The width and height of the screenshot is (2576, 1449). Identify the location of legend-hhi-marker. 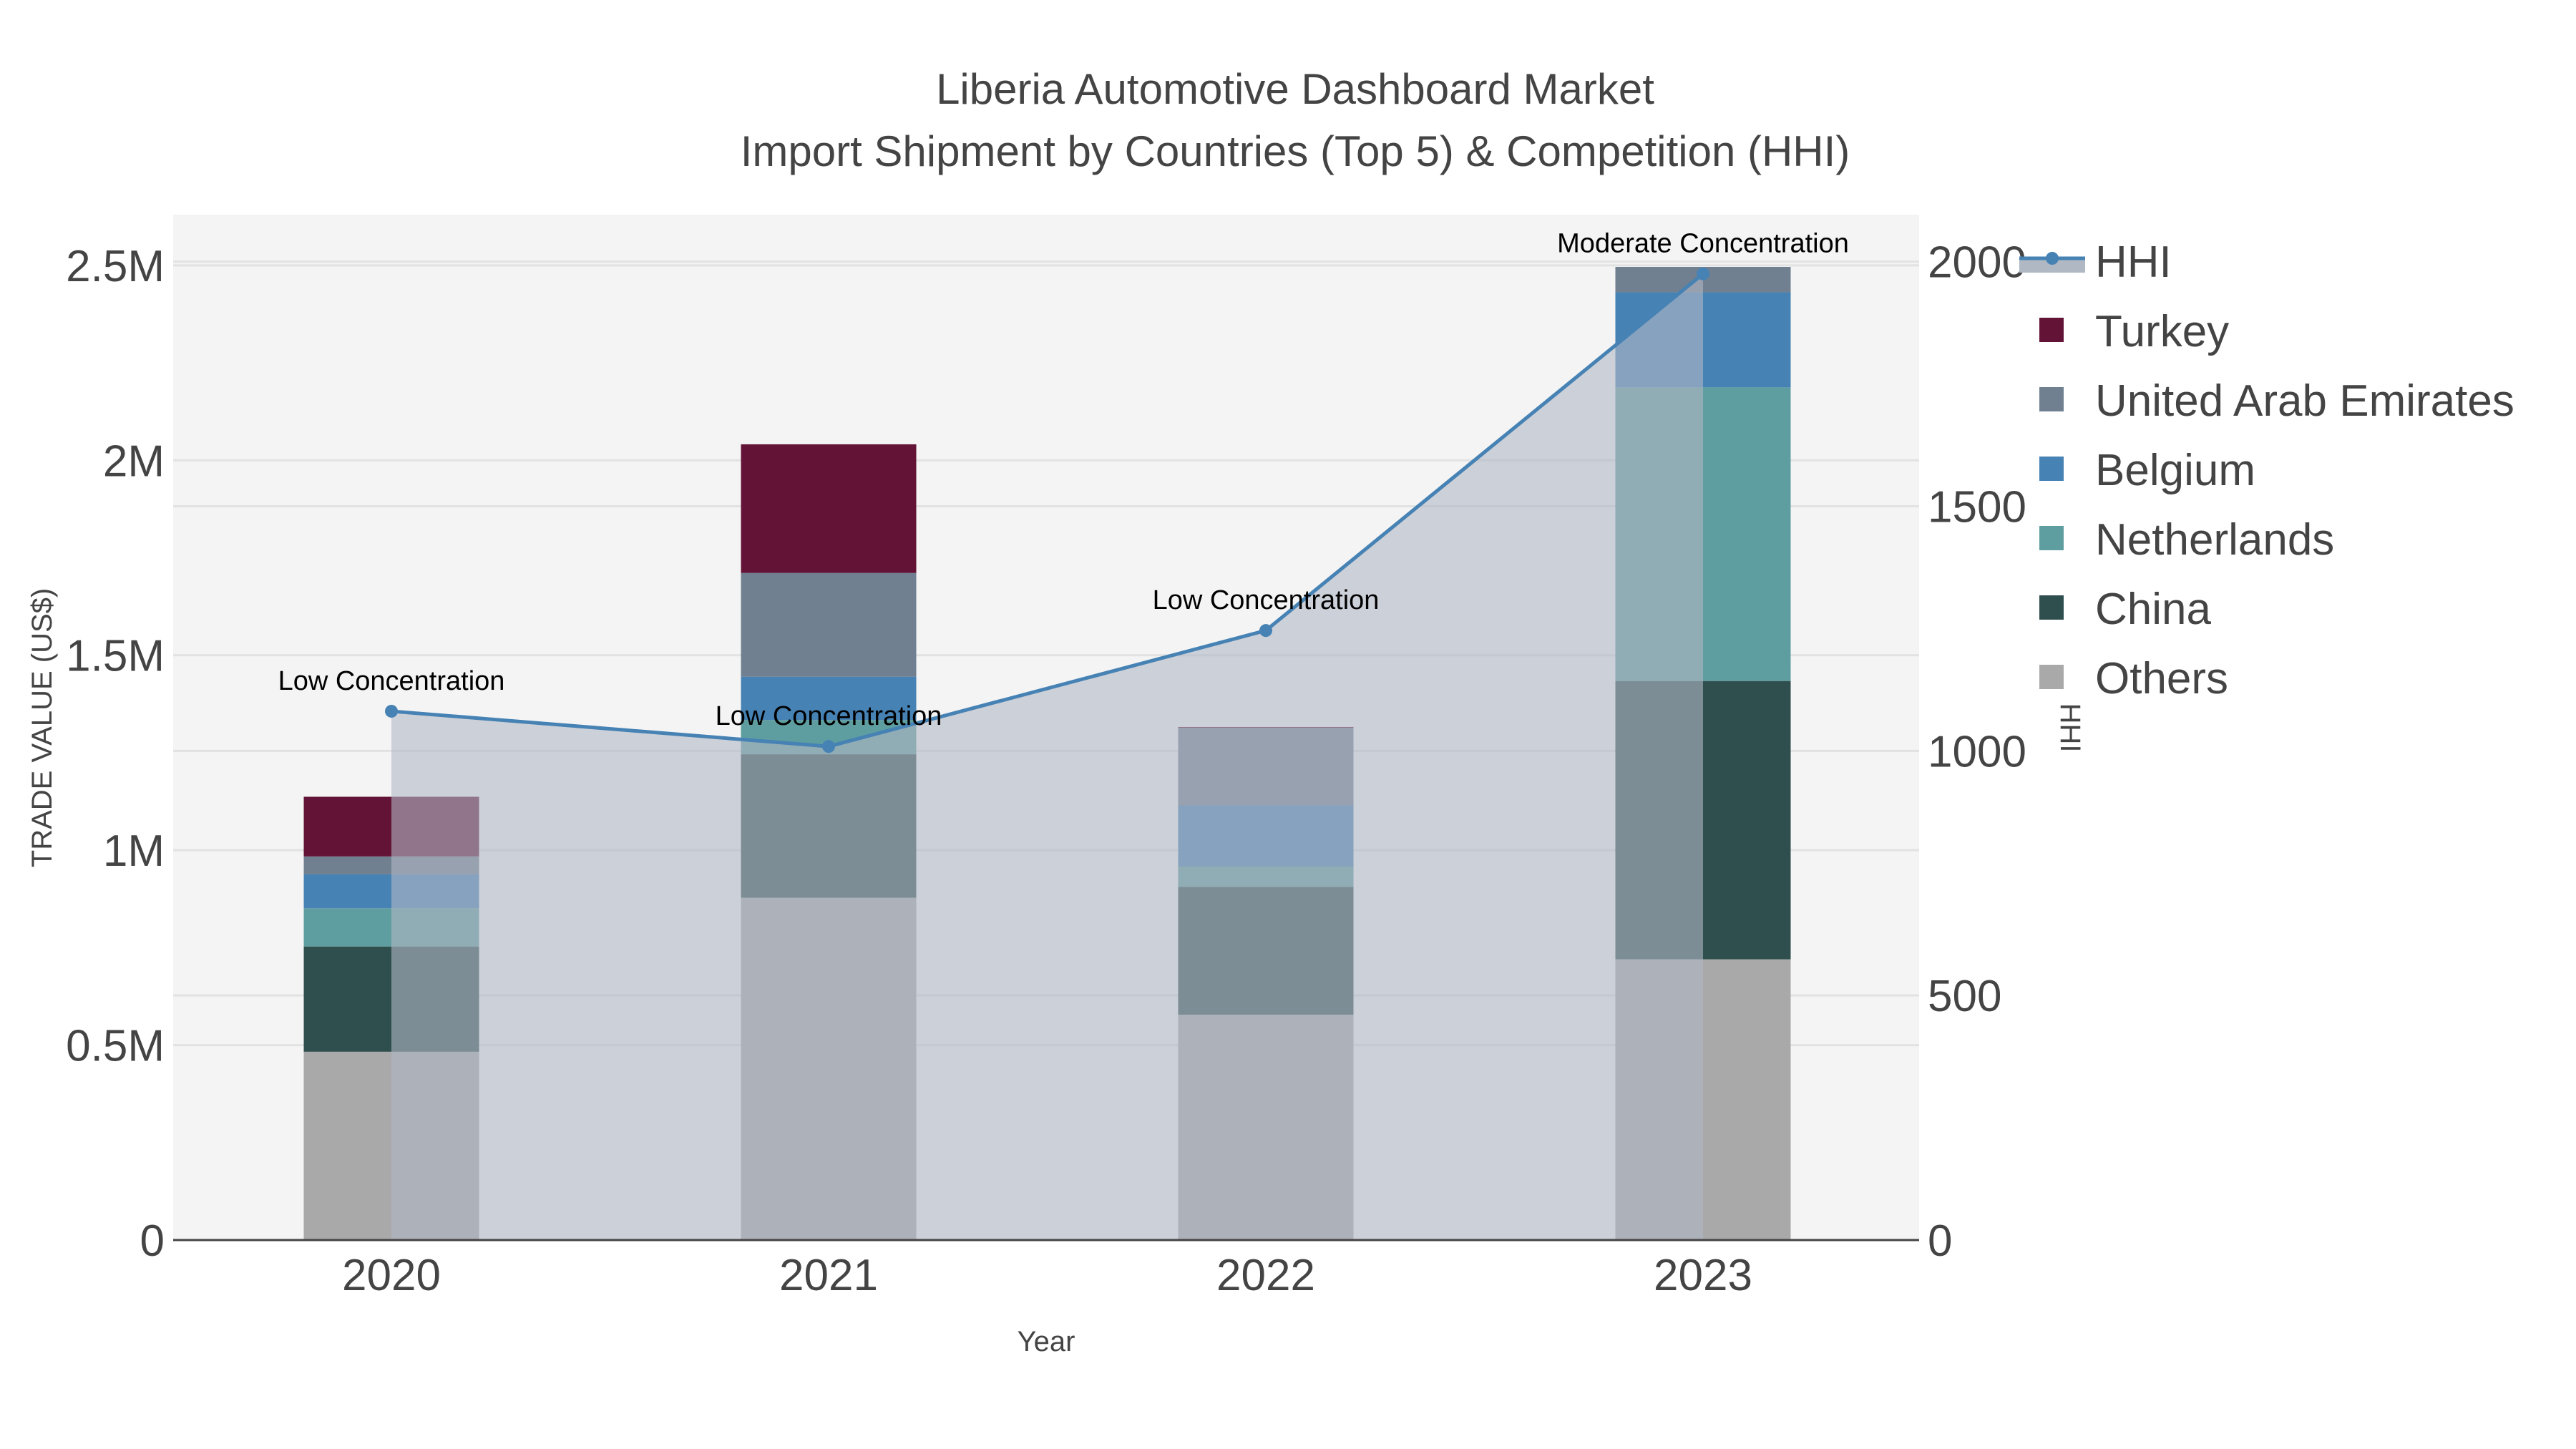
(2052, 258).